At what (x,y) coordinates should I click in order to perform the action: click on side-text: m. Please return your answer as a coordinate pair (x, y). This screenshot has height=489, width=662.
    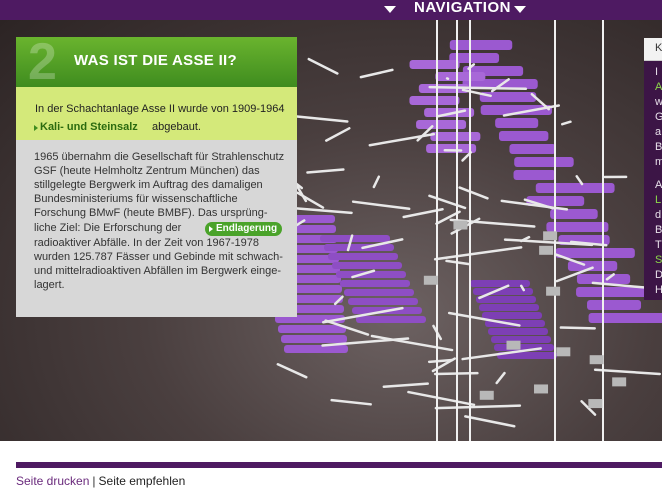
    Looking at the image, I should click on (658, 162).